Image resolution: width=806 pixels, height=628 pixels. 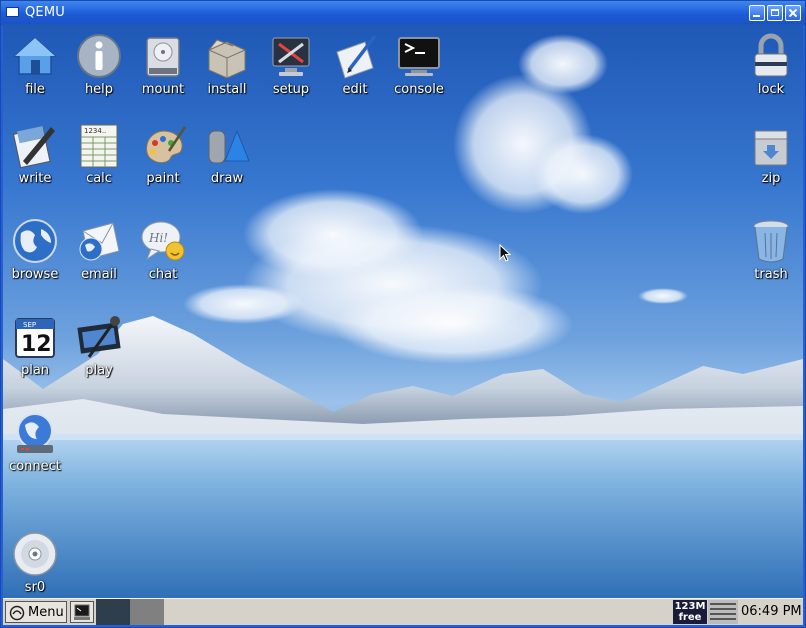 What do you see at coordinates (227, 178) in the screenshot?
I see `icon-label: draw` at bounding box center [227, 178].